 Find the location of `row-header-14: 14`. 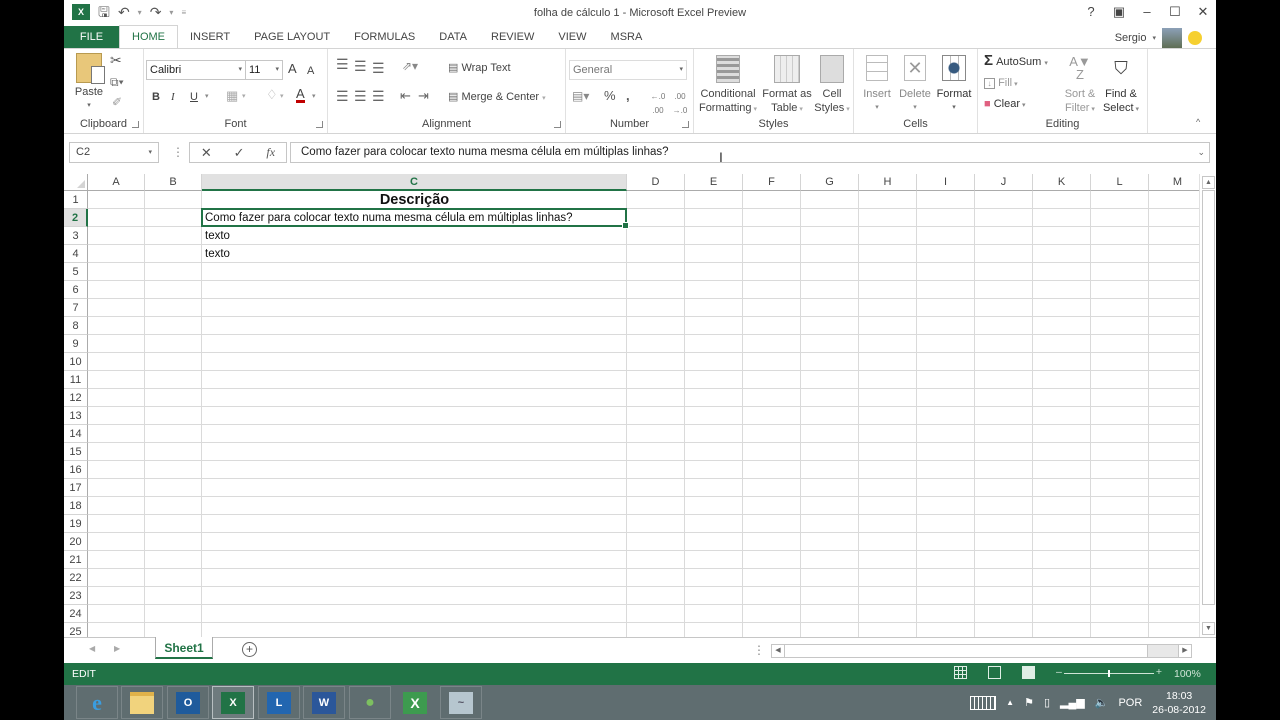

row-header-14: 14 is located at coordinates (76, 434).